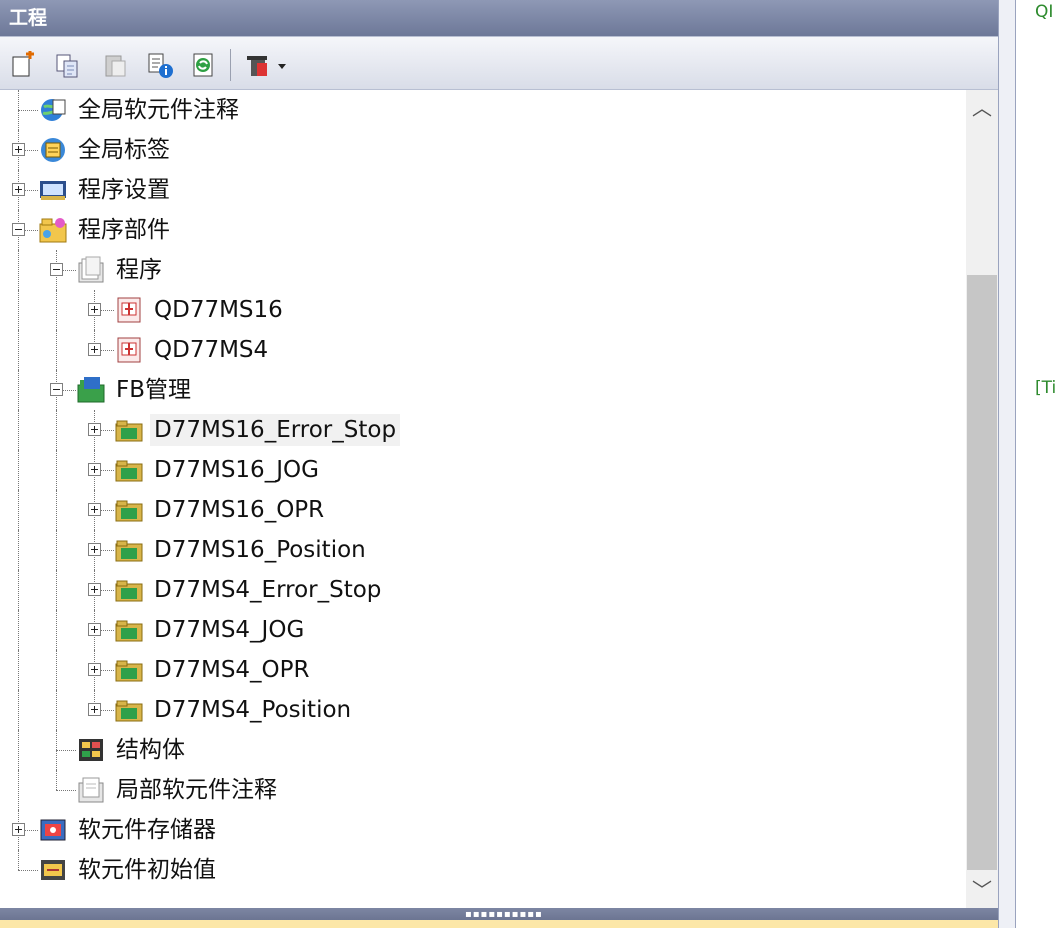 This screenshot has height=928, width=1056. I want to click on tree-item: 全局软元件注释, so click(483, 110).